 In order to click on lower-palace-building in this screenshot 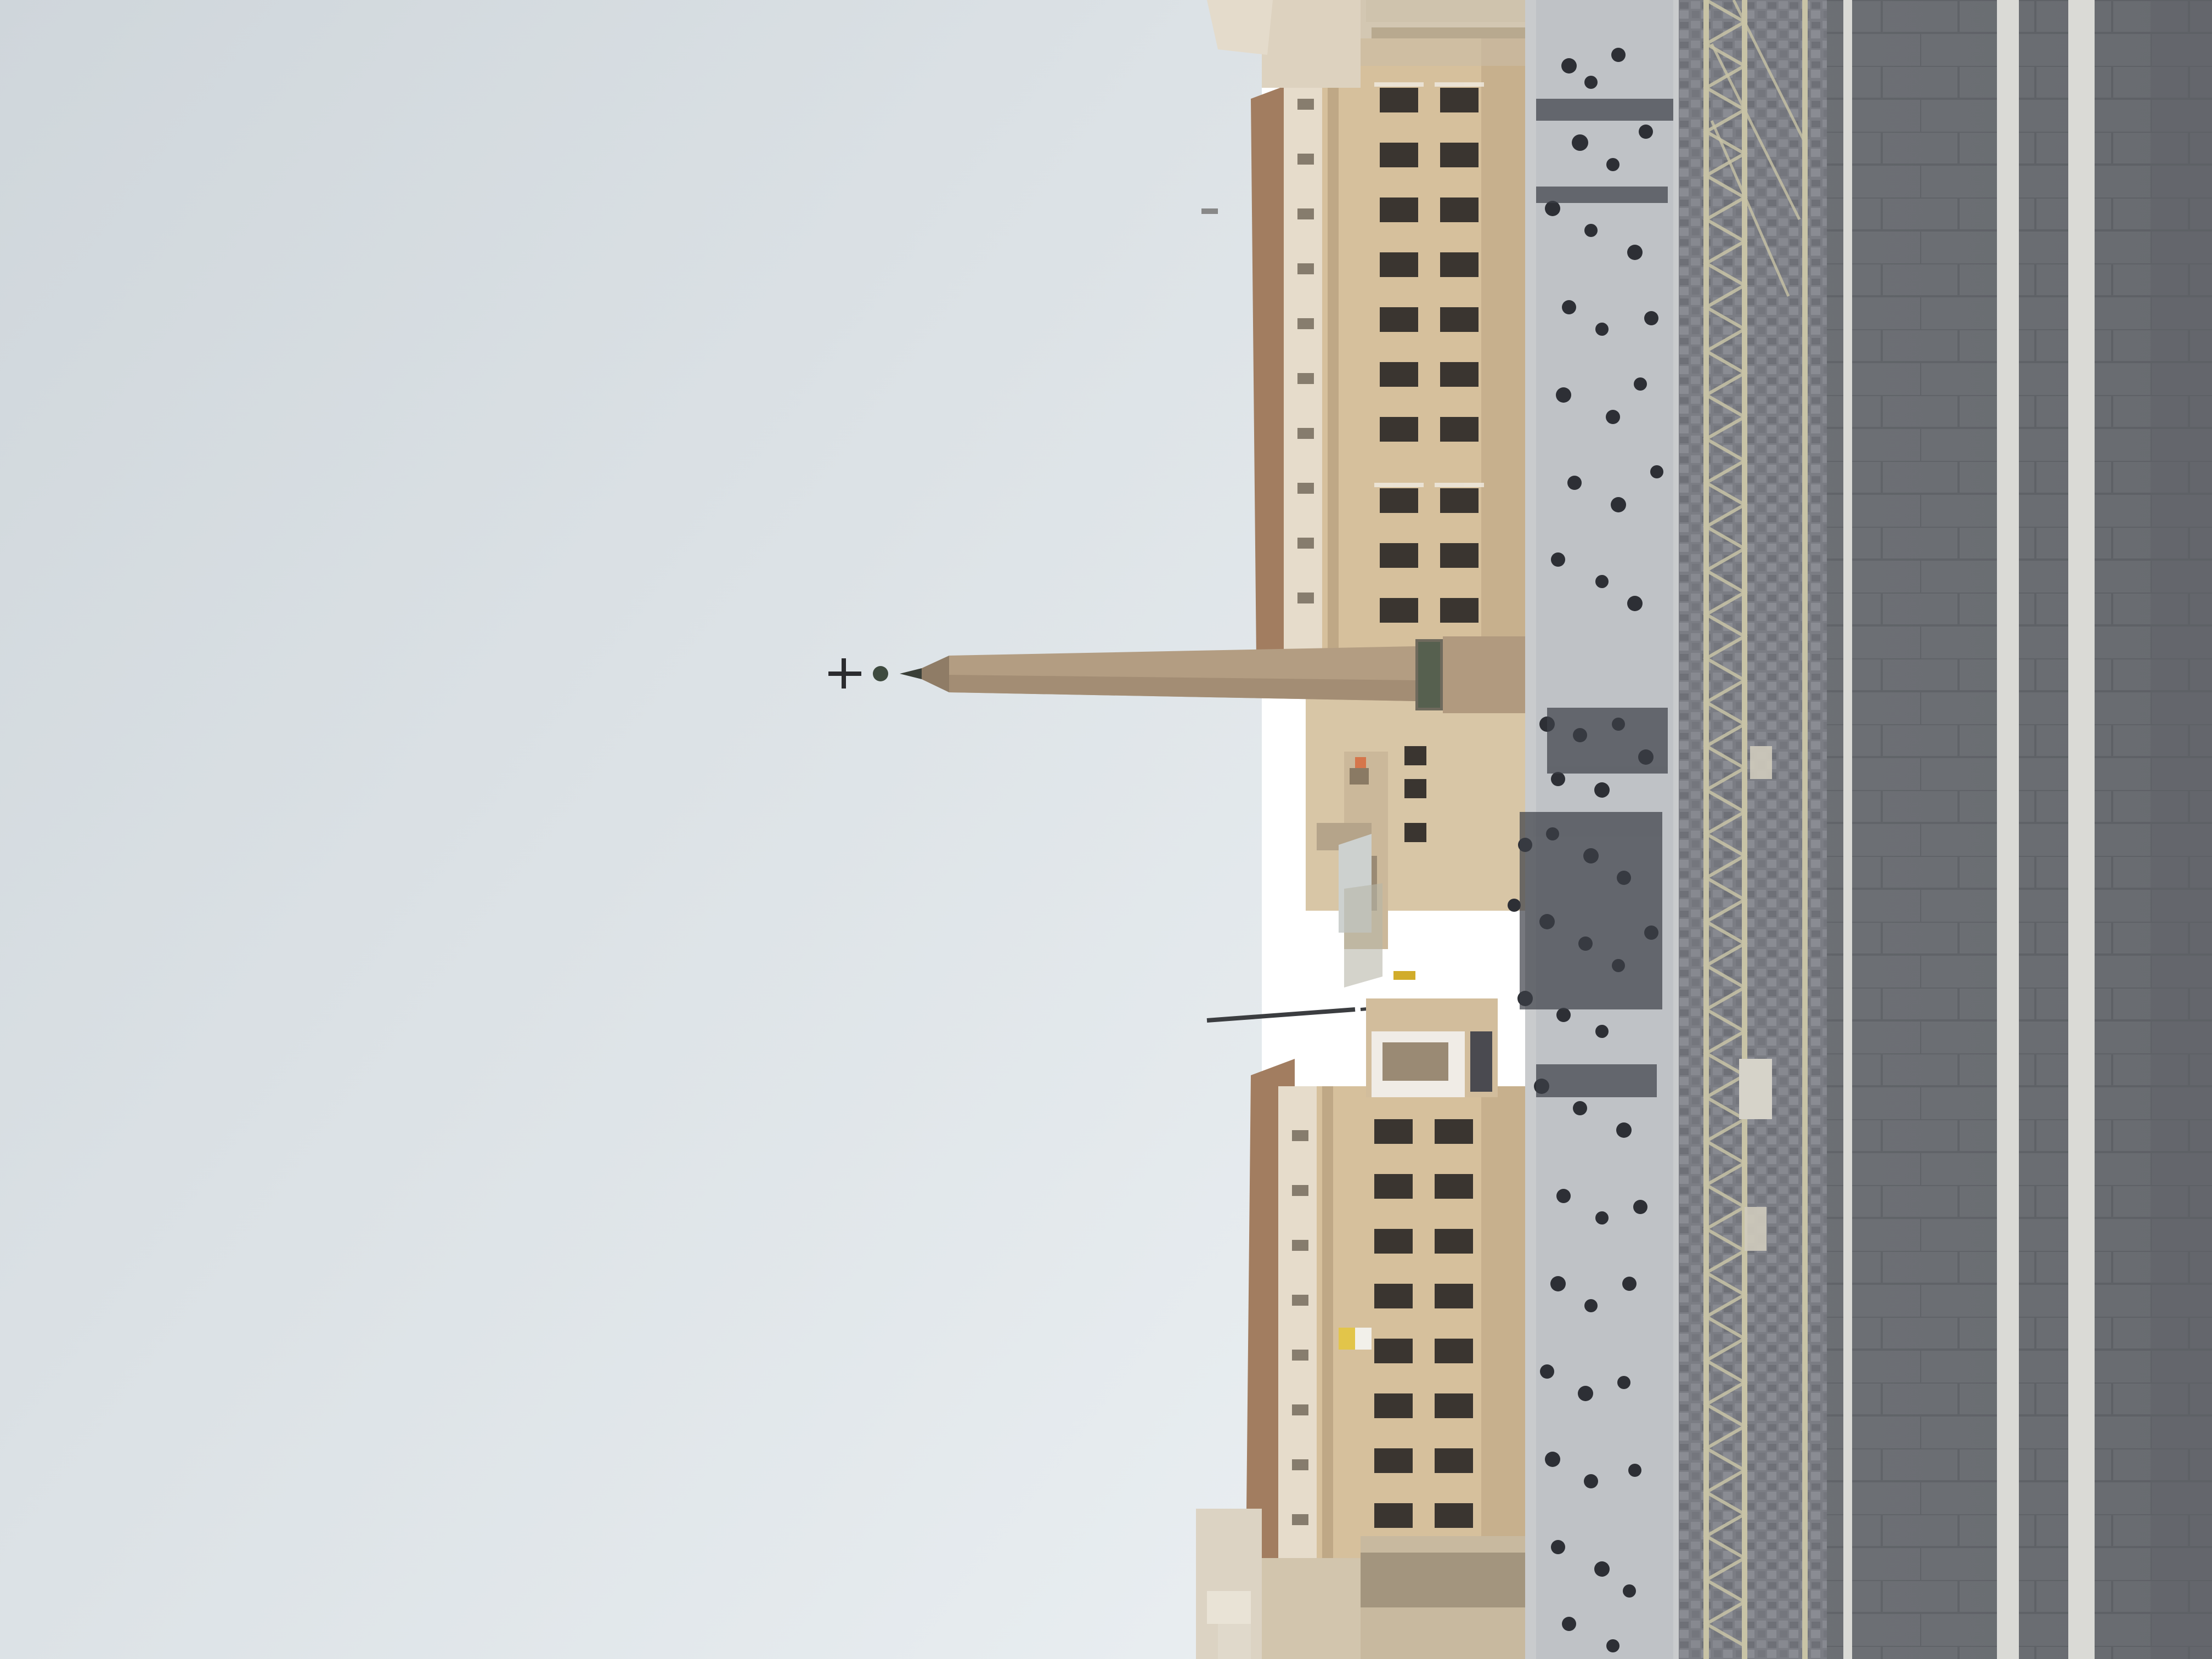, I will do `click(1410, 1305)`.